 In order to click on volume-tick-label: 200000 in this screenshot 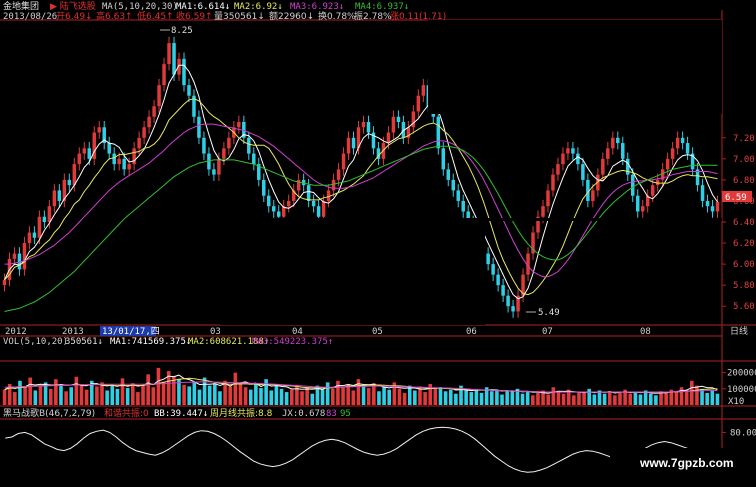, I will do `click(741, 374)`.